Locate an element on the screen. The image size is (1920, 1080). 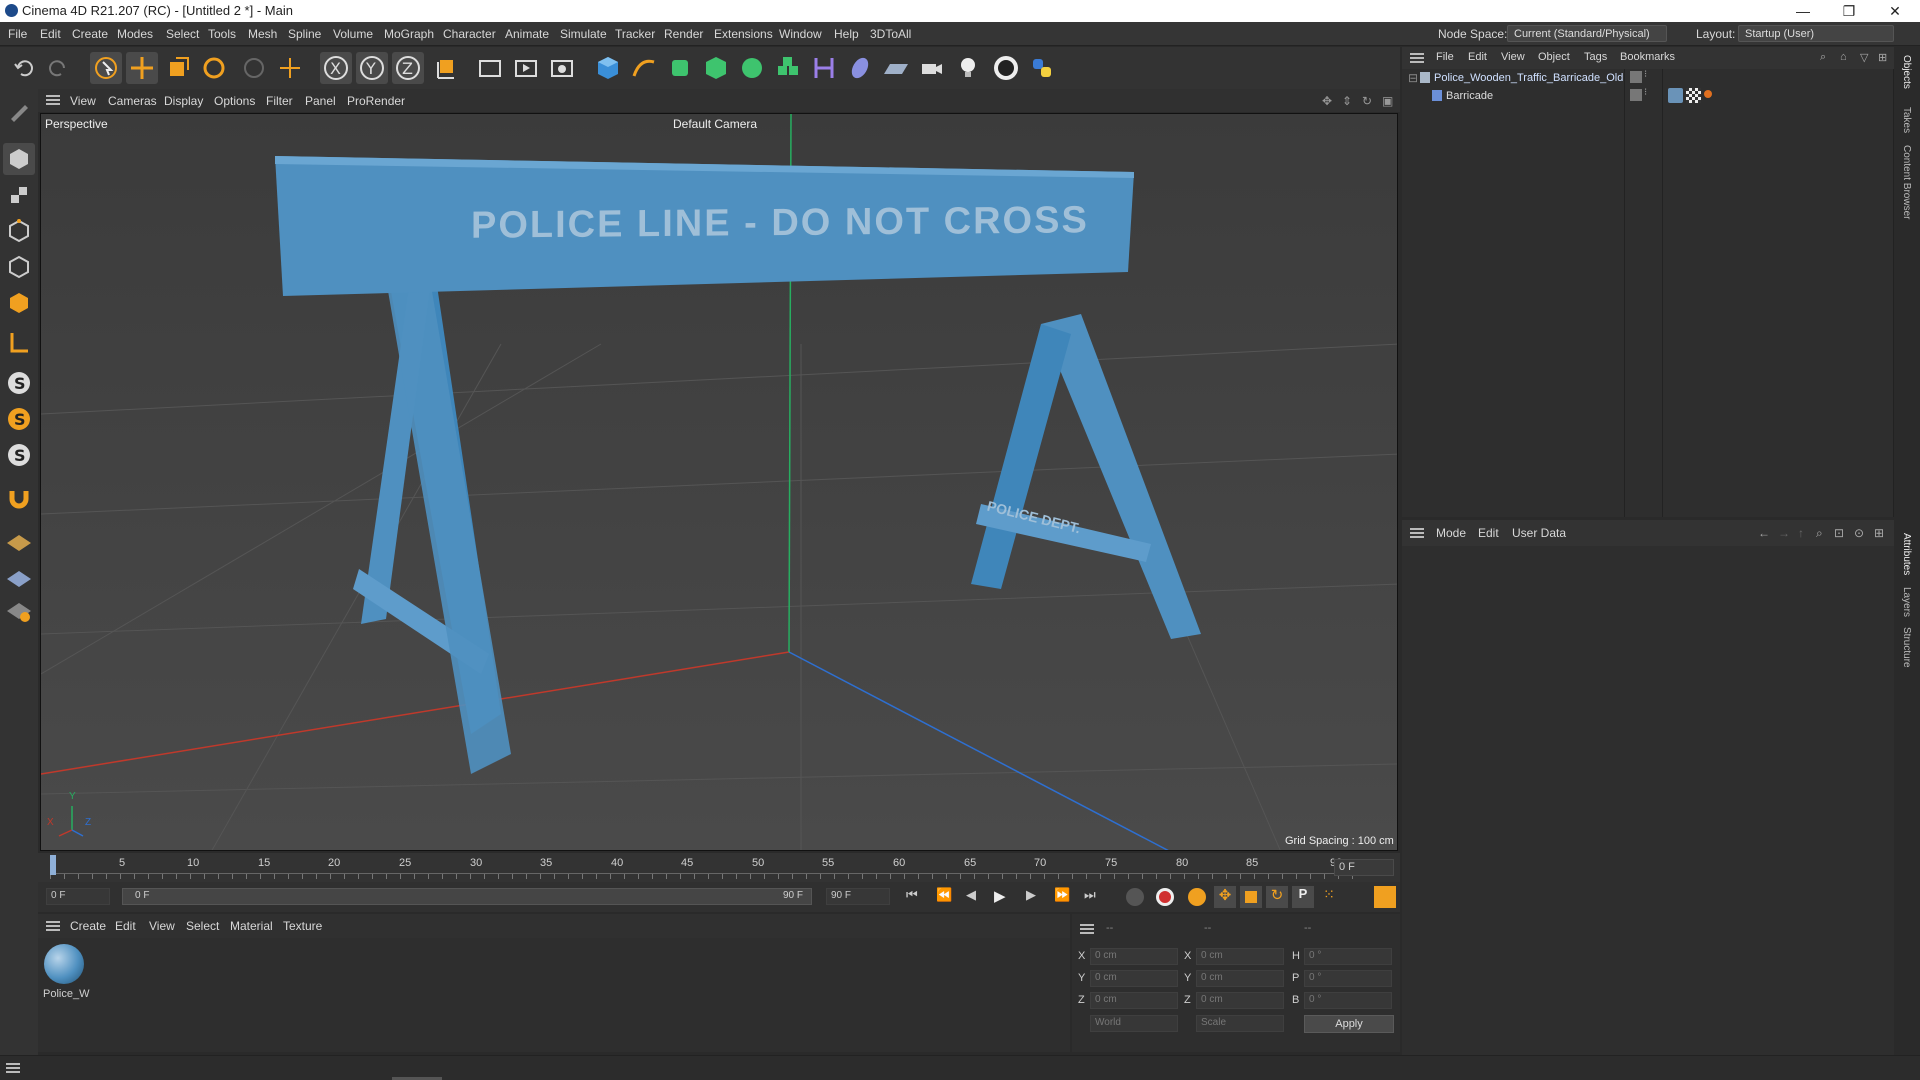
coords-menu-icon is located at coordinates (1087, 929).